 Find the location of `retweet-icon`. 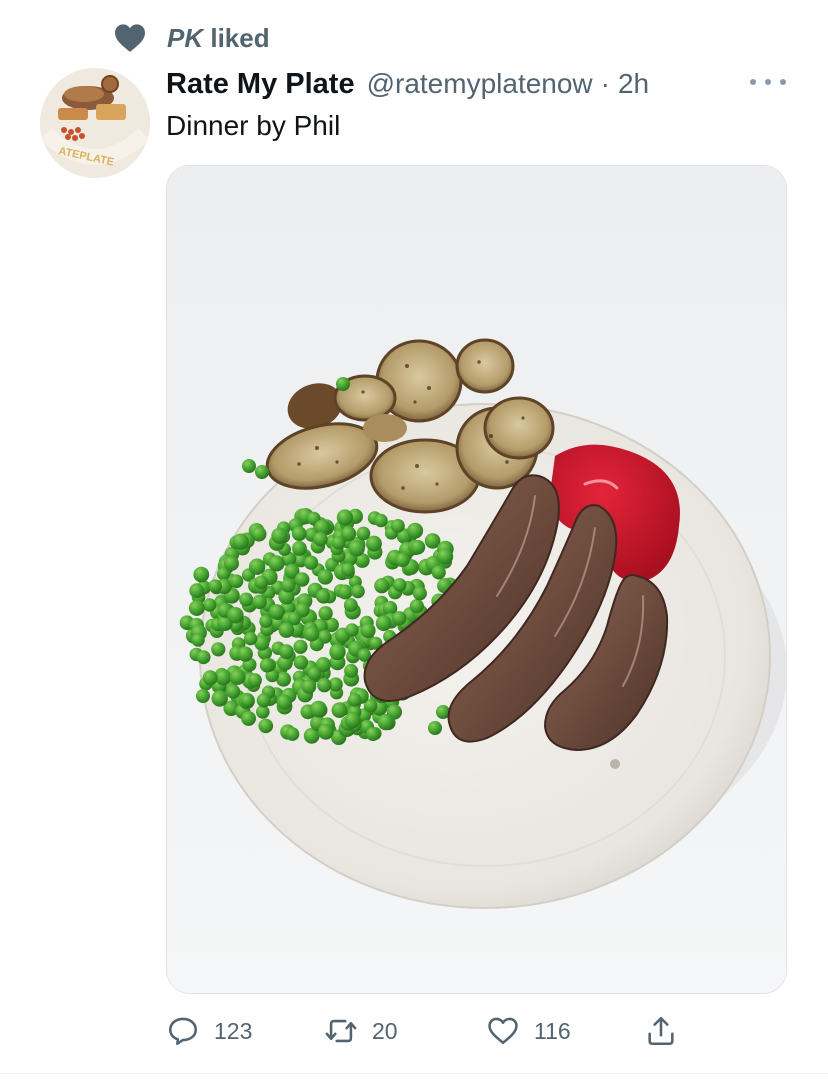

retweet-icon is located at coordinates (341, 1031).